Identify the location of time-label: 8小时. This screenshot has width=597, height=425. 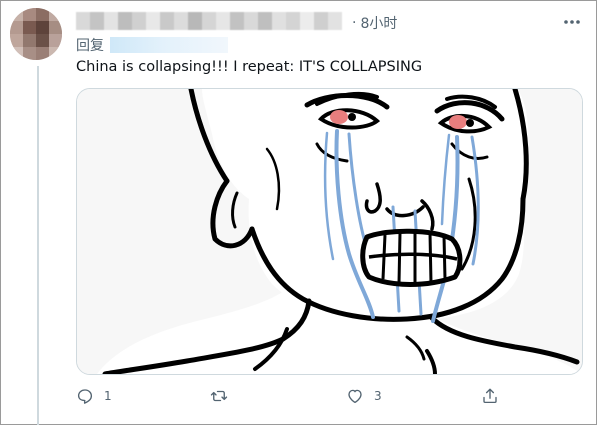
(378, 23).